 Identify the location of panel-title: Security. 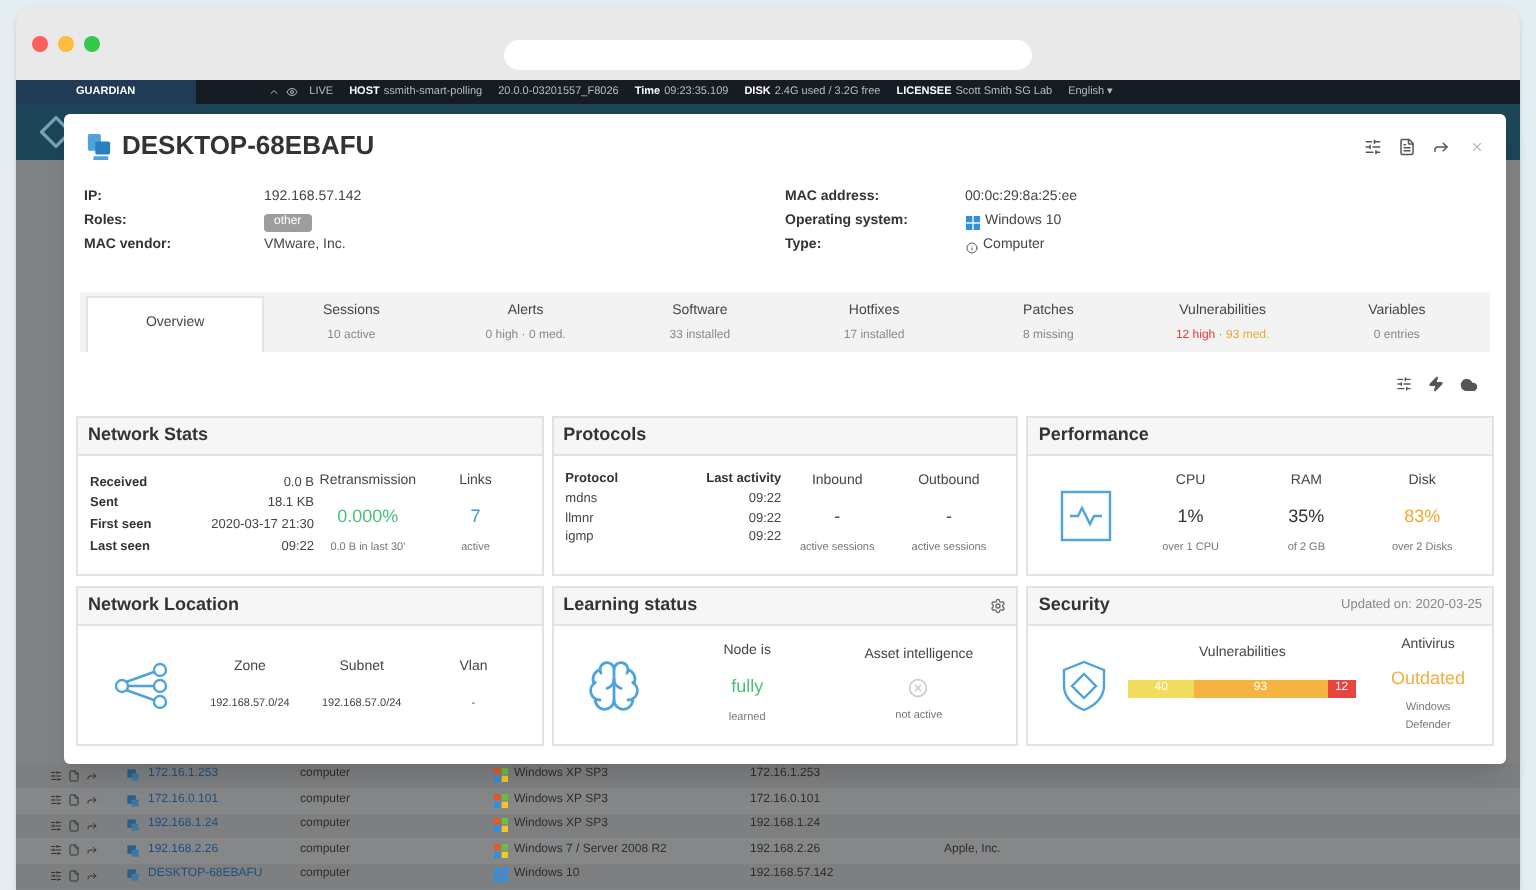
(1074, 605).